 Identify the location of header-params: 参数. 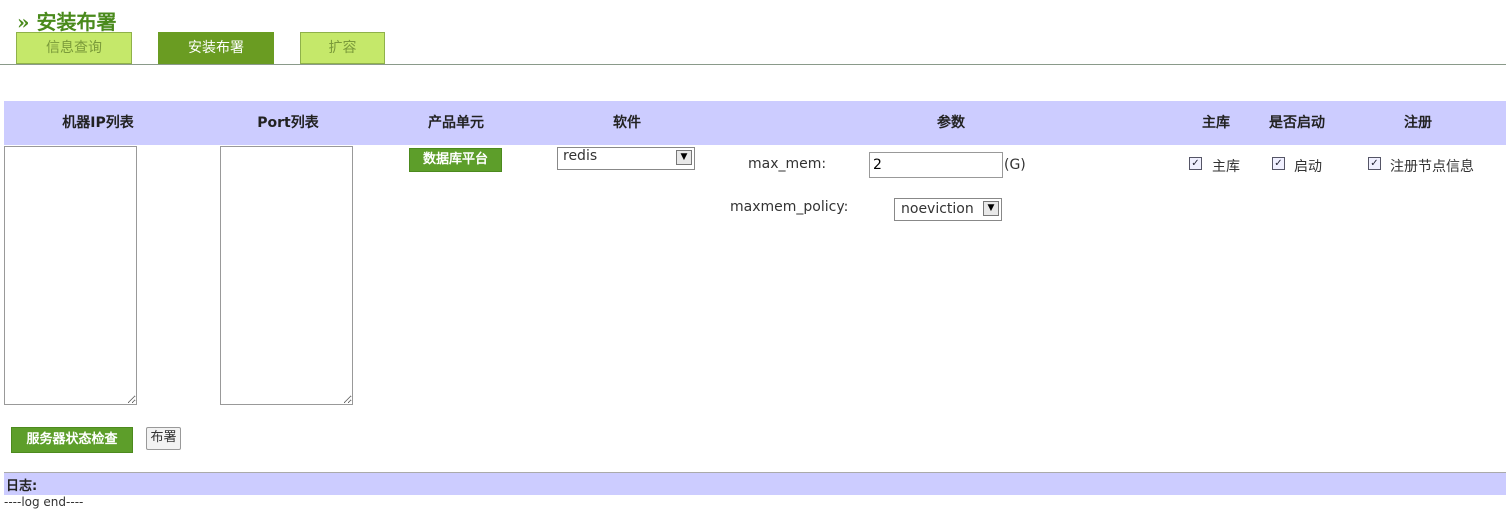
(951, 123).